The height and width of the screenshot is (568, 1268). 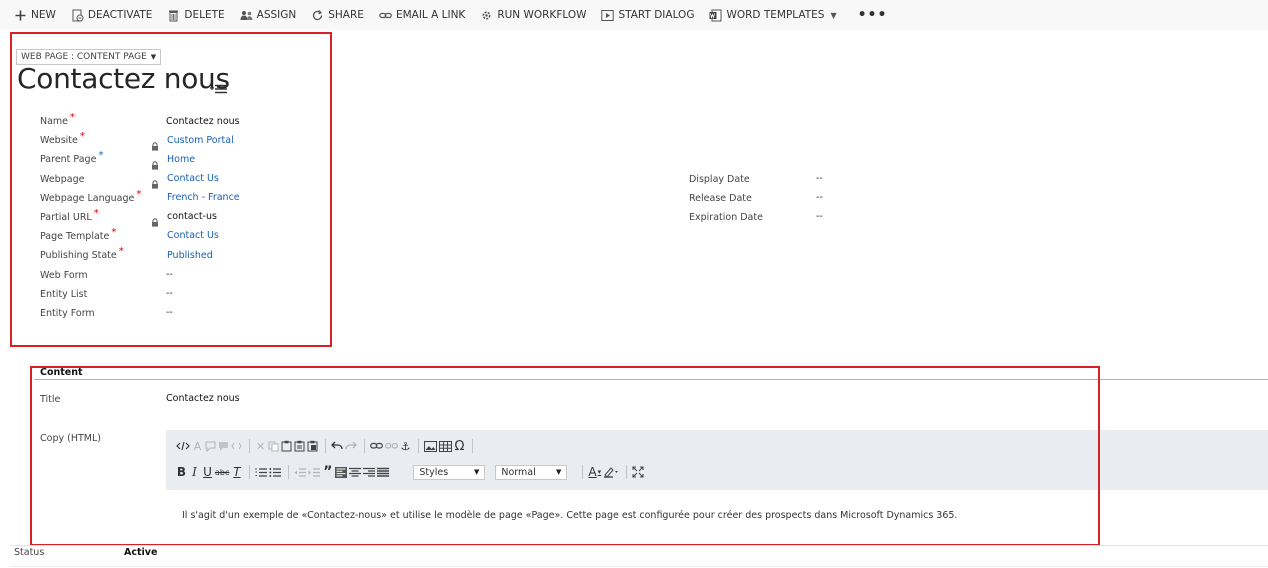 I want to click on start-dialog-button-label: START DIALOG, so click(x=656, y=15).